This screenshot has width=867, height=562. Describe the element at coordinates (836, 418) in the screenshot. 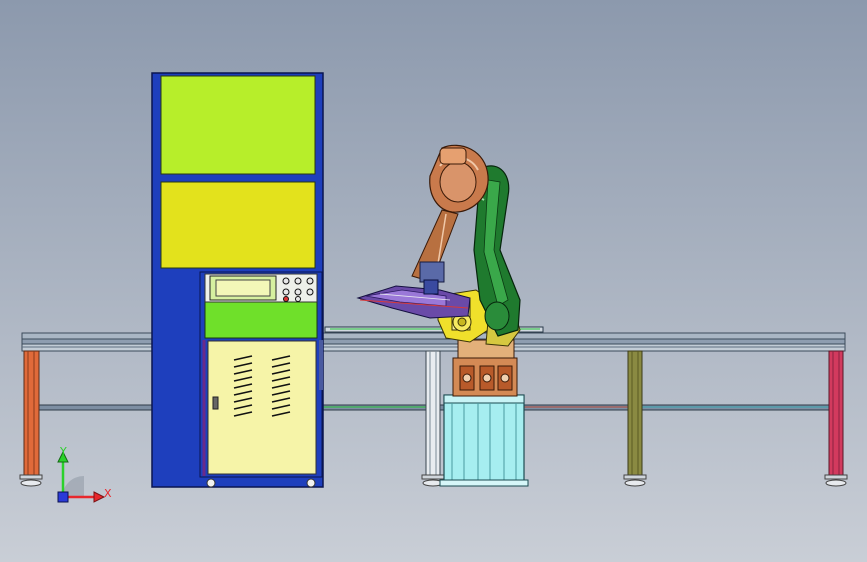

I see `rail-leg-right` at that location.